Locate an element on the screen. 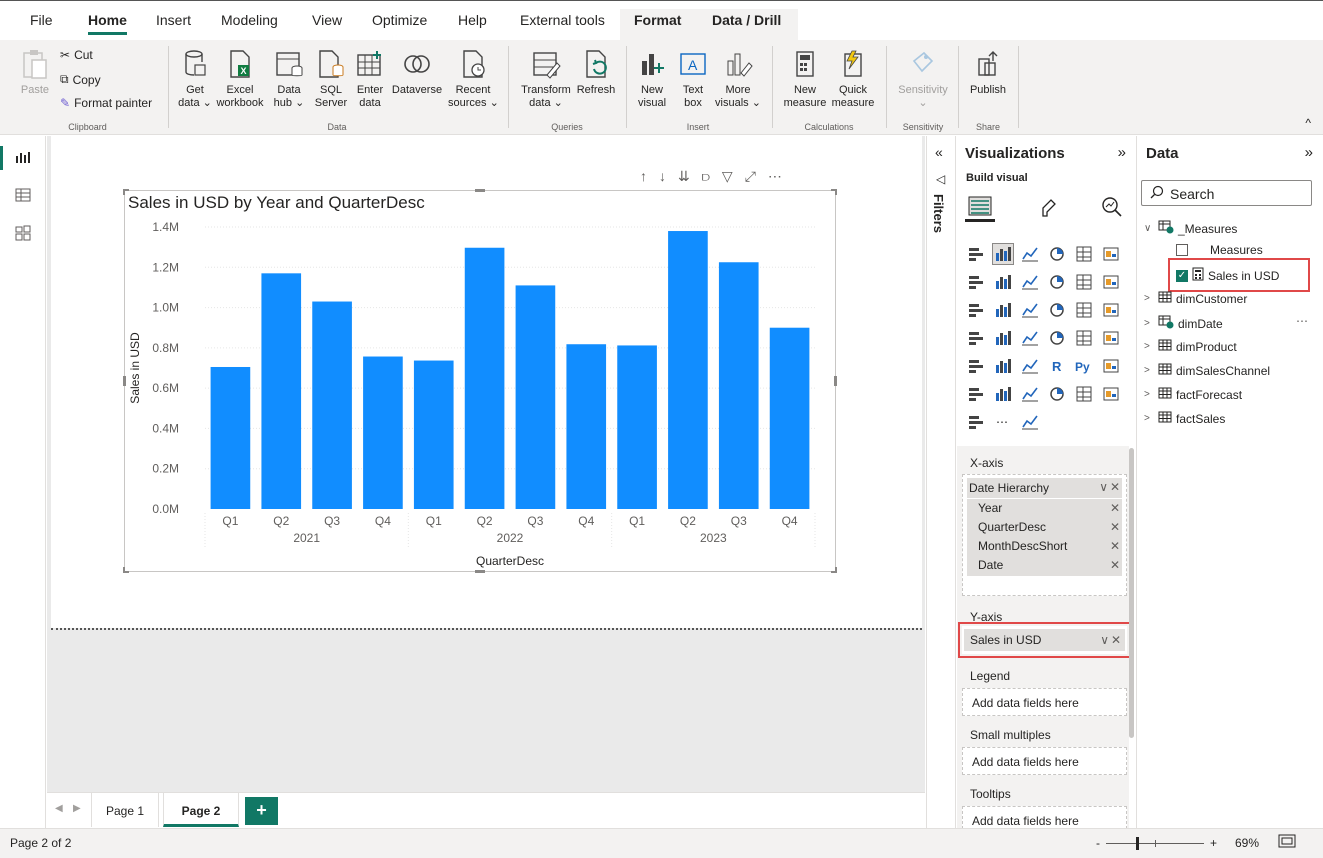 The image size is (1323, 858). clustered-column-visual-icon is located at coordinates (1003, 254).